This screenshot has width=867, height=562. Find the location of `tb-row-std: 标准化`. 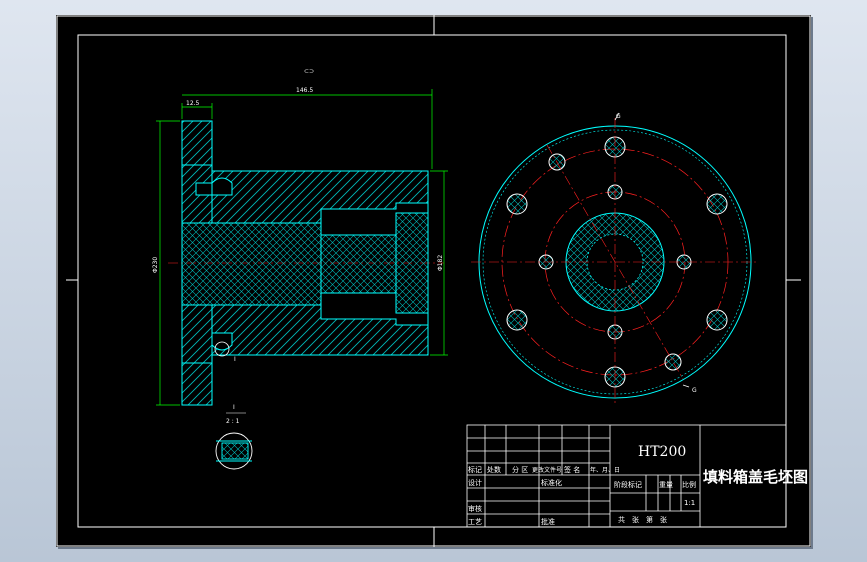

tb-row-std: 标准化 is located at coordinates (551, 482).